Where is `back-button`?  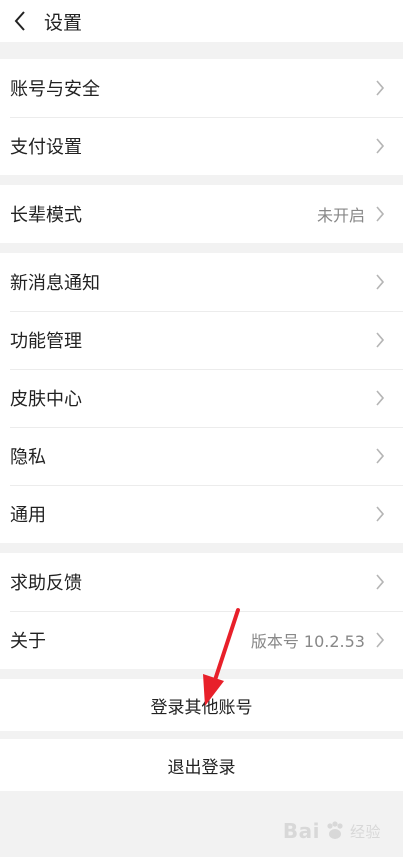
back-button is located at coordinates (20, 21).